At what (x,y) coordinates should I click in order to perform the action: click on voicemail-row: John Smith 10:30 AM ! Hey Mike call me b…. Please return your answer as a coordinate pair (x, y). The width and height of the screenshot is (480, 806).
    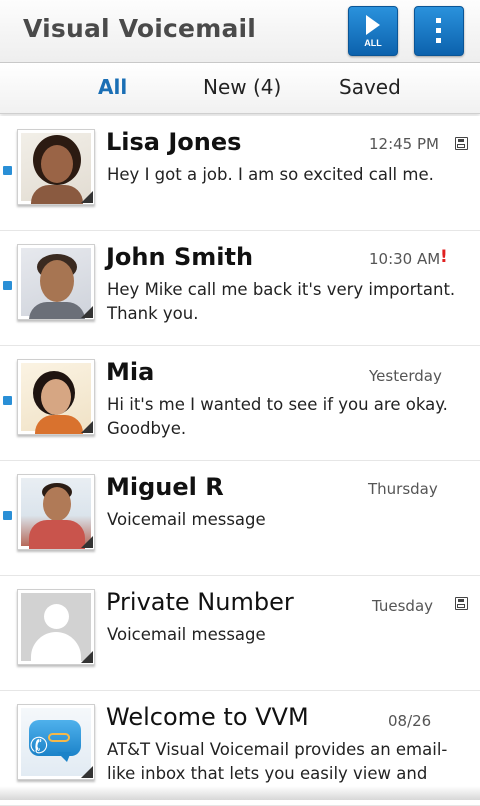
    Looking at the image, I should click on (240, 288).